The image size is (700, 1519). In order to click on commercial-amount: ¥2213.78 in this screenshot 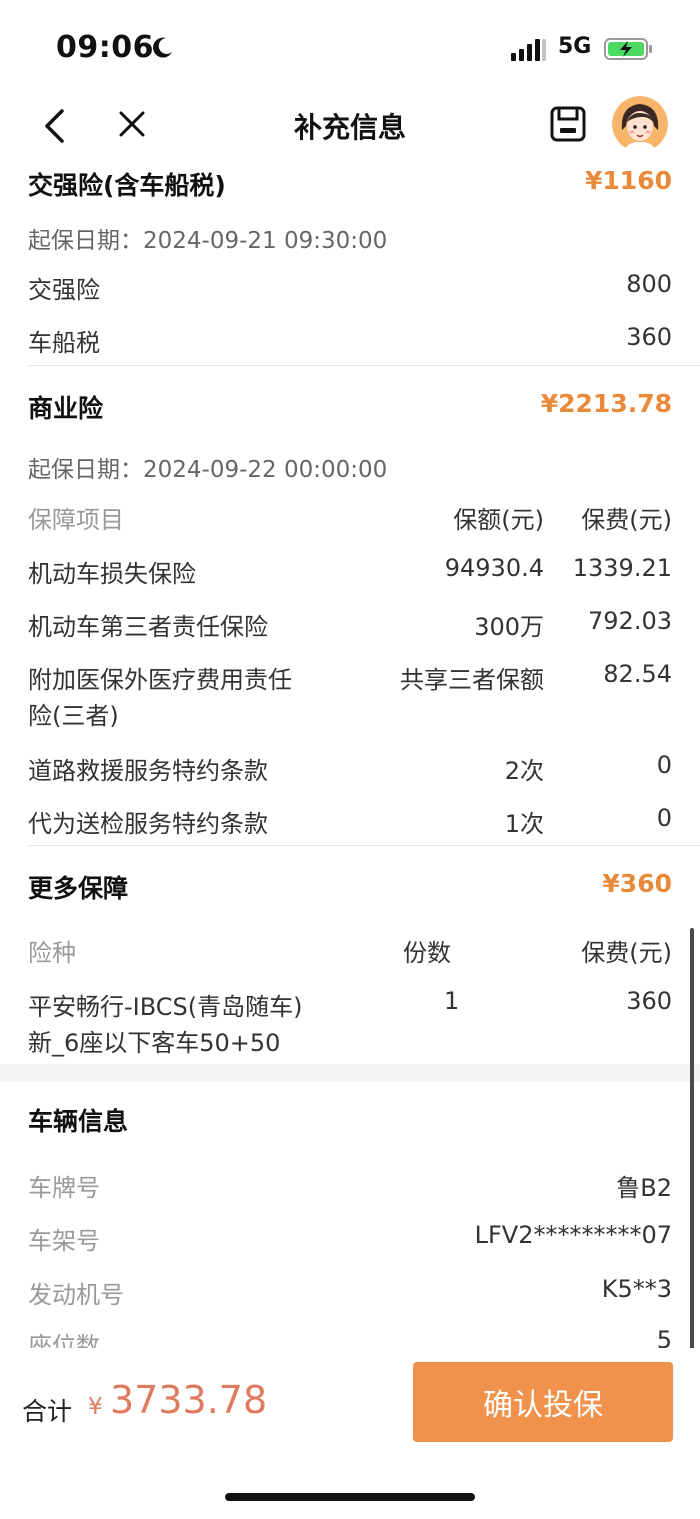, I will do `click(606, 403)`.